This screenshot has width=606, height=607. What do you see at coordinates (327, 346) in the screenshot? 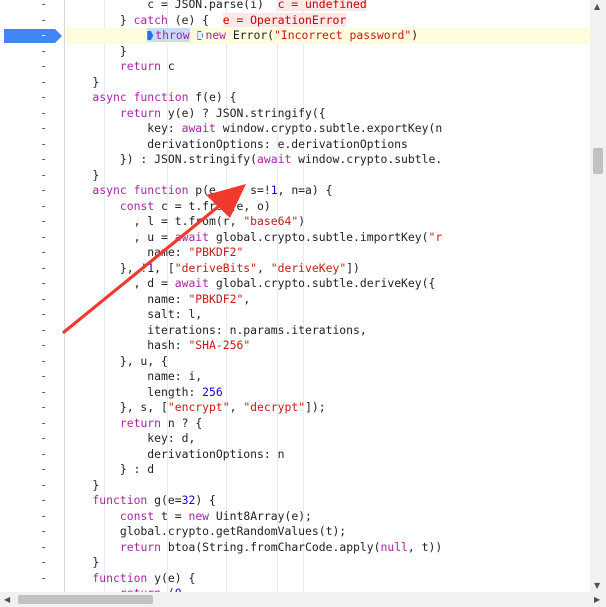
I see `code-line: hash: "SHA-256"` at bounding box center [327, 346].